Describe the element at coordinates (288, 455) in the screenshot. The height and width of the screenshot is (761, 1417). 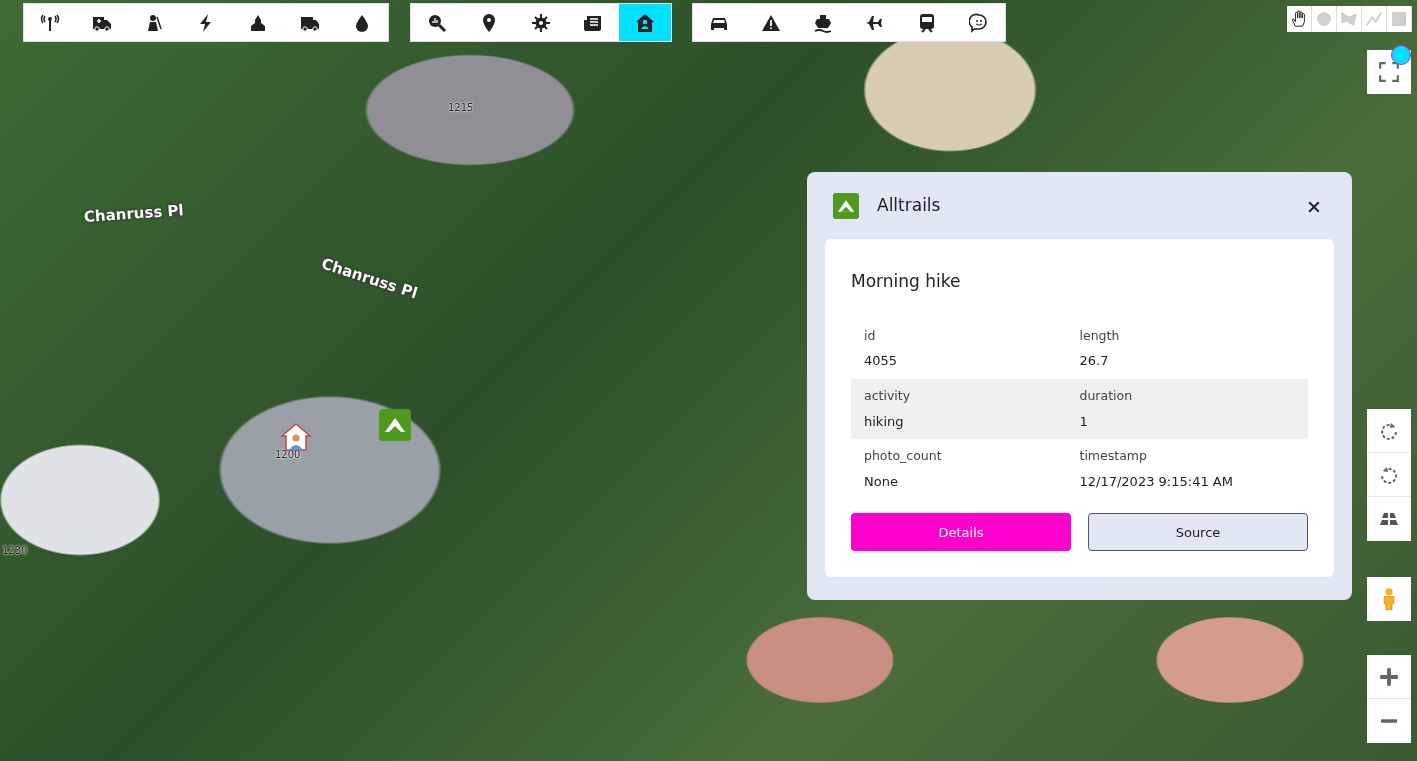
I see `house-number-label: 1200` at that location.